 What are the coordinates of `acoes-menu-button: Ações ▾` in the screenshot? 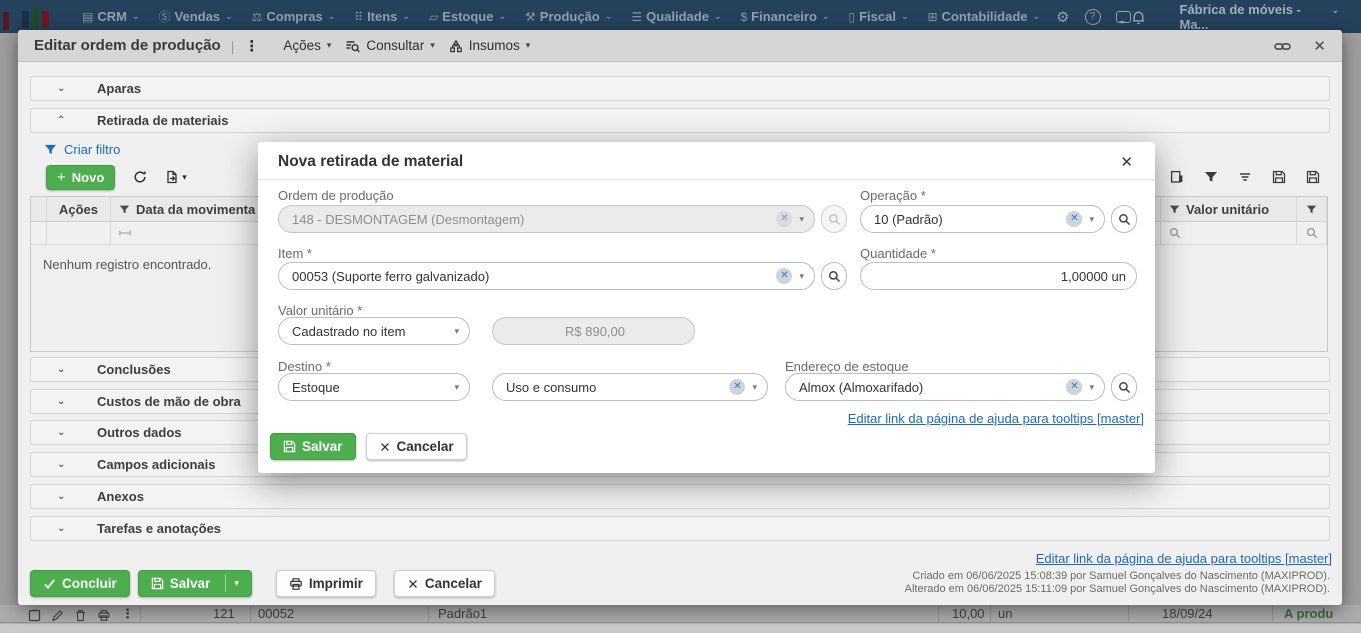 It's located at (307, 45).